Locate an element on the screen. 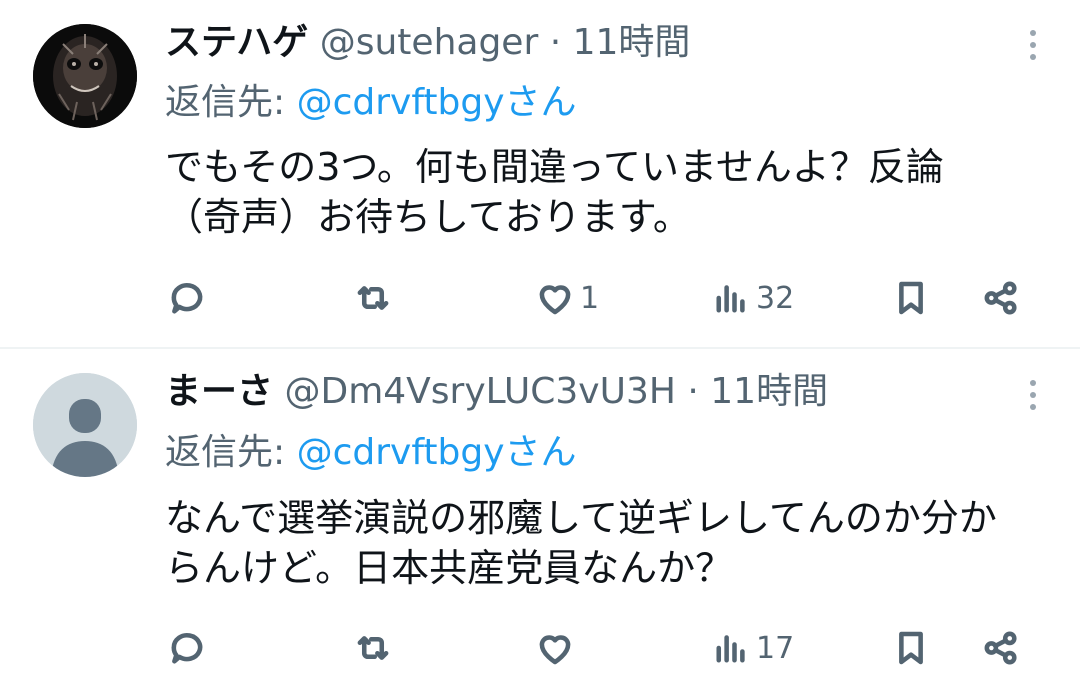 This screenshot has width=1080, height=699. display-name: ステハゲ is located at coordinates (236, 42).